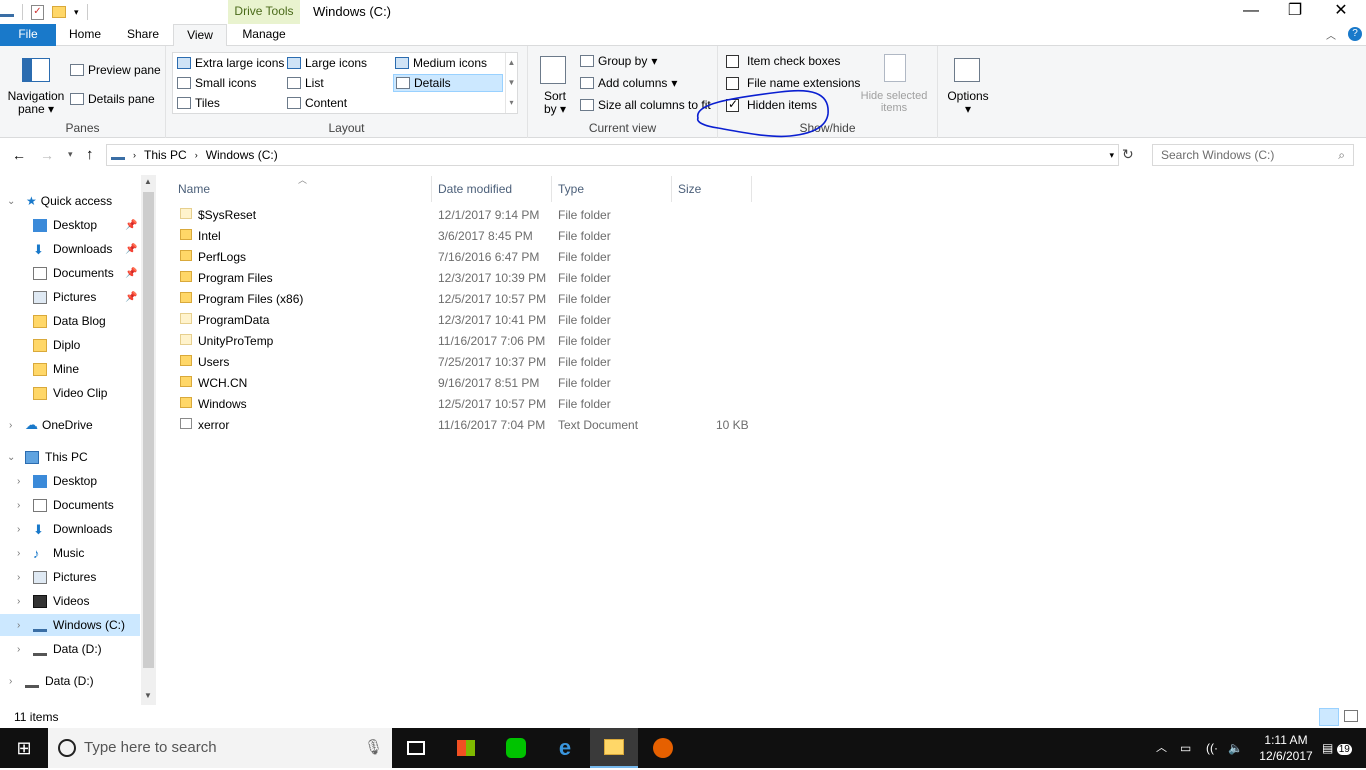 The height and width of the screenshot is (770, 1366). What do you see at coordinates (85, 35) in the screenshot?
I see `tab-home: Home` at bounding box center [85, 35].